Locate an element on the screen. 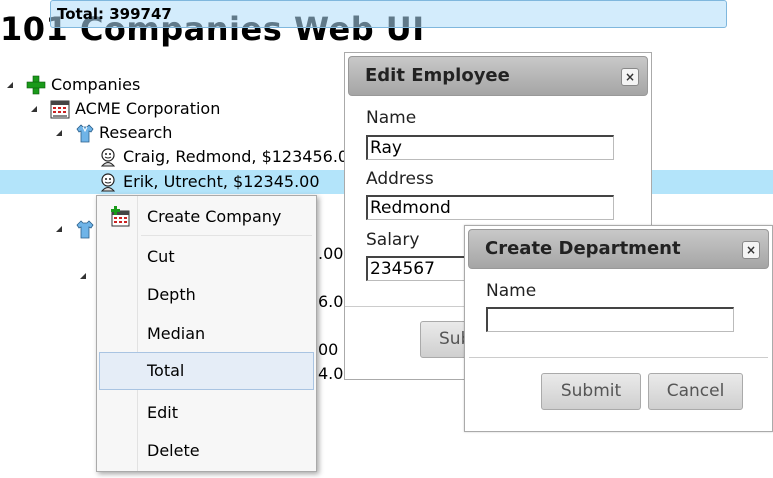  address-label: Address is located at coordinates (400, 179).